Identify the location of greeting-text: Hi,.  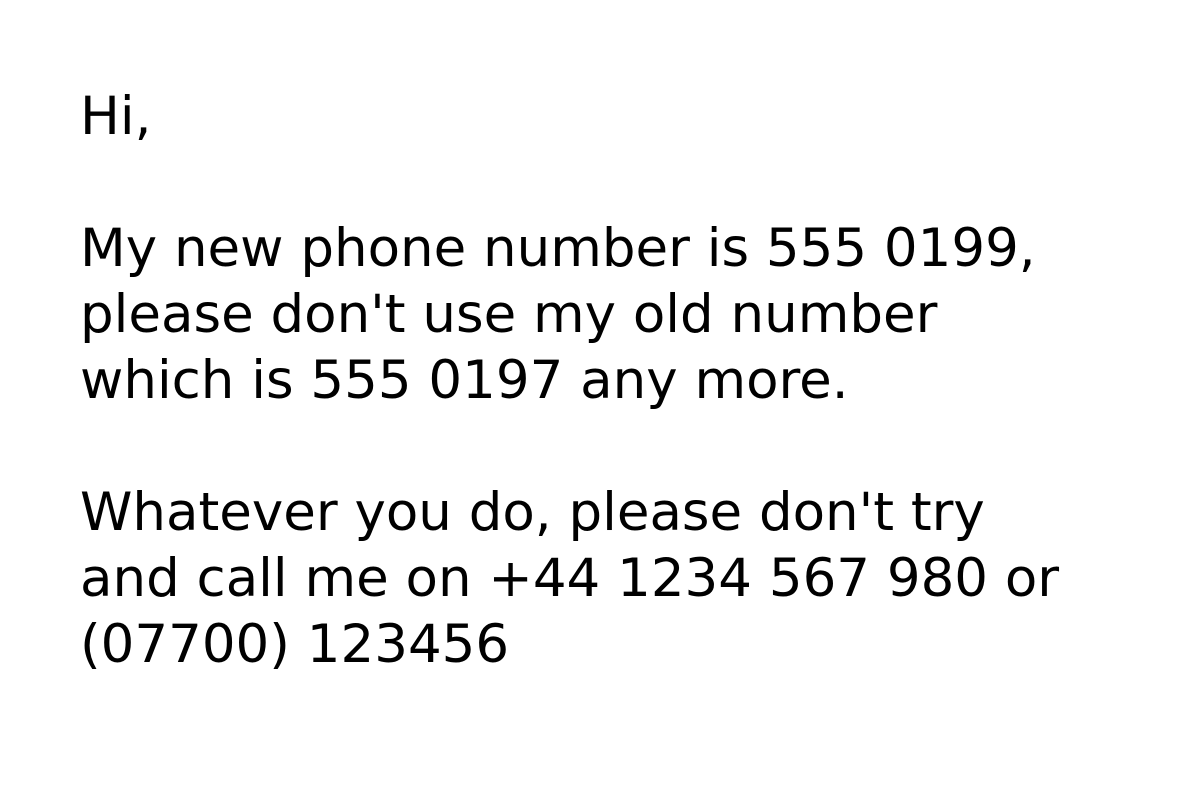
(116, 116).